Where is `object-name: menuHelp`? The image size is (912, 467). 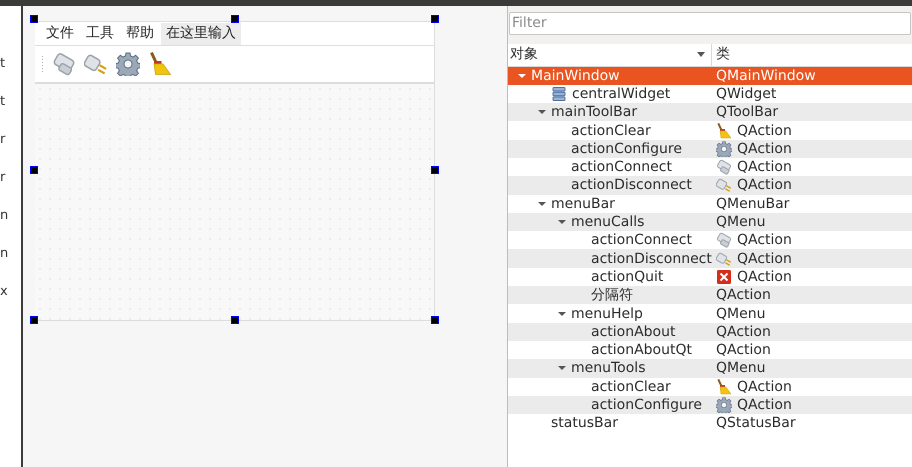
object-name: menuHelp is located at coordinates (607, 313).